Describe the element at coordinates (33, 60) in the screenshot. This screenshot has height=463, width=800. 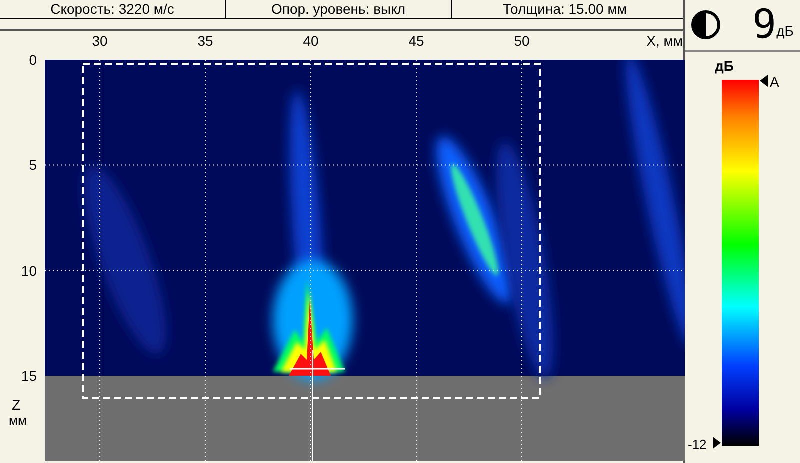
I see `z-axis-tick-label: 0` at that location.